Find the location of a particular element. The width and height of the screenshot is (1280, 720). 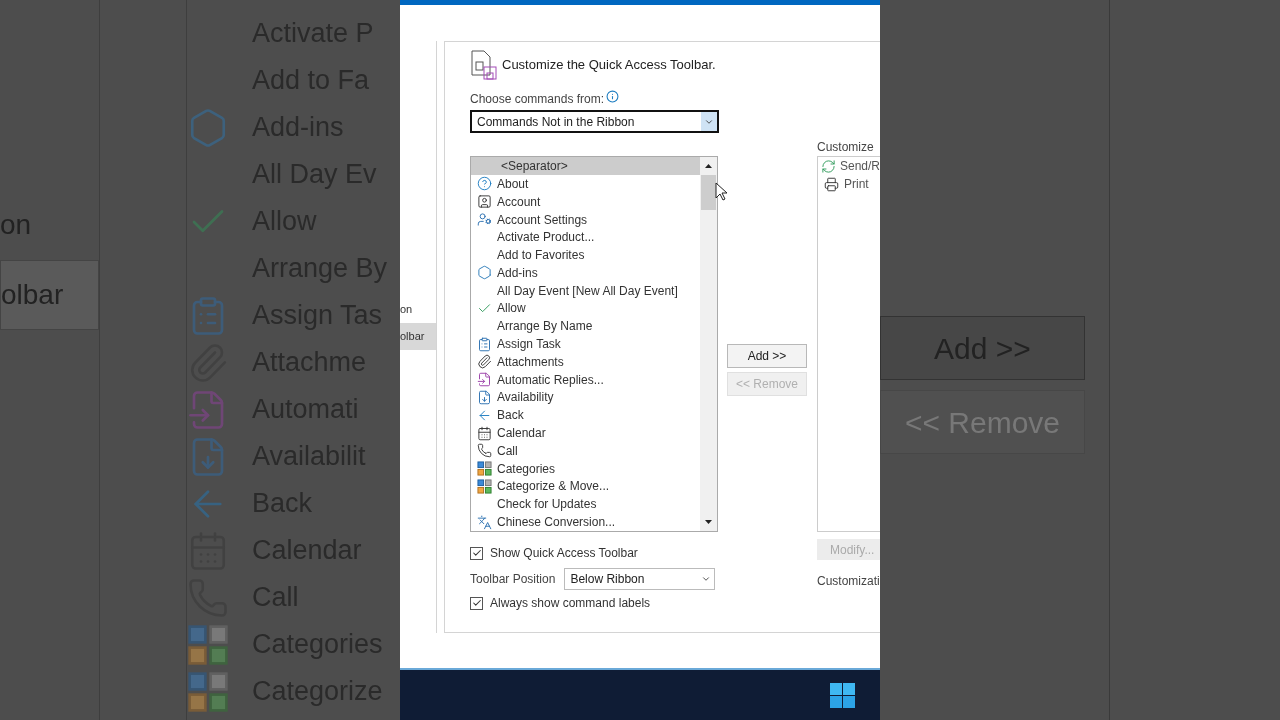

toolbar-item: Print is located at coordinates (856, 184).